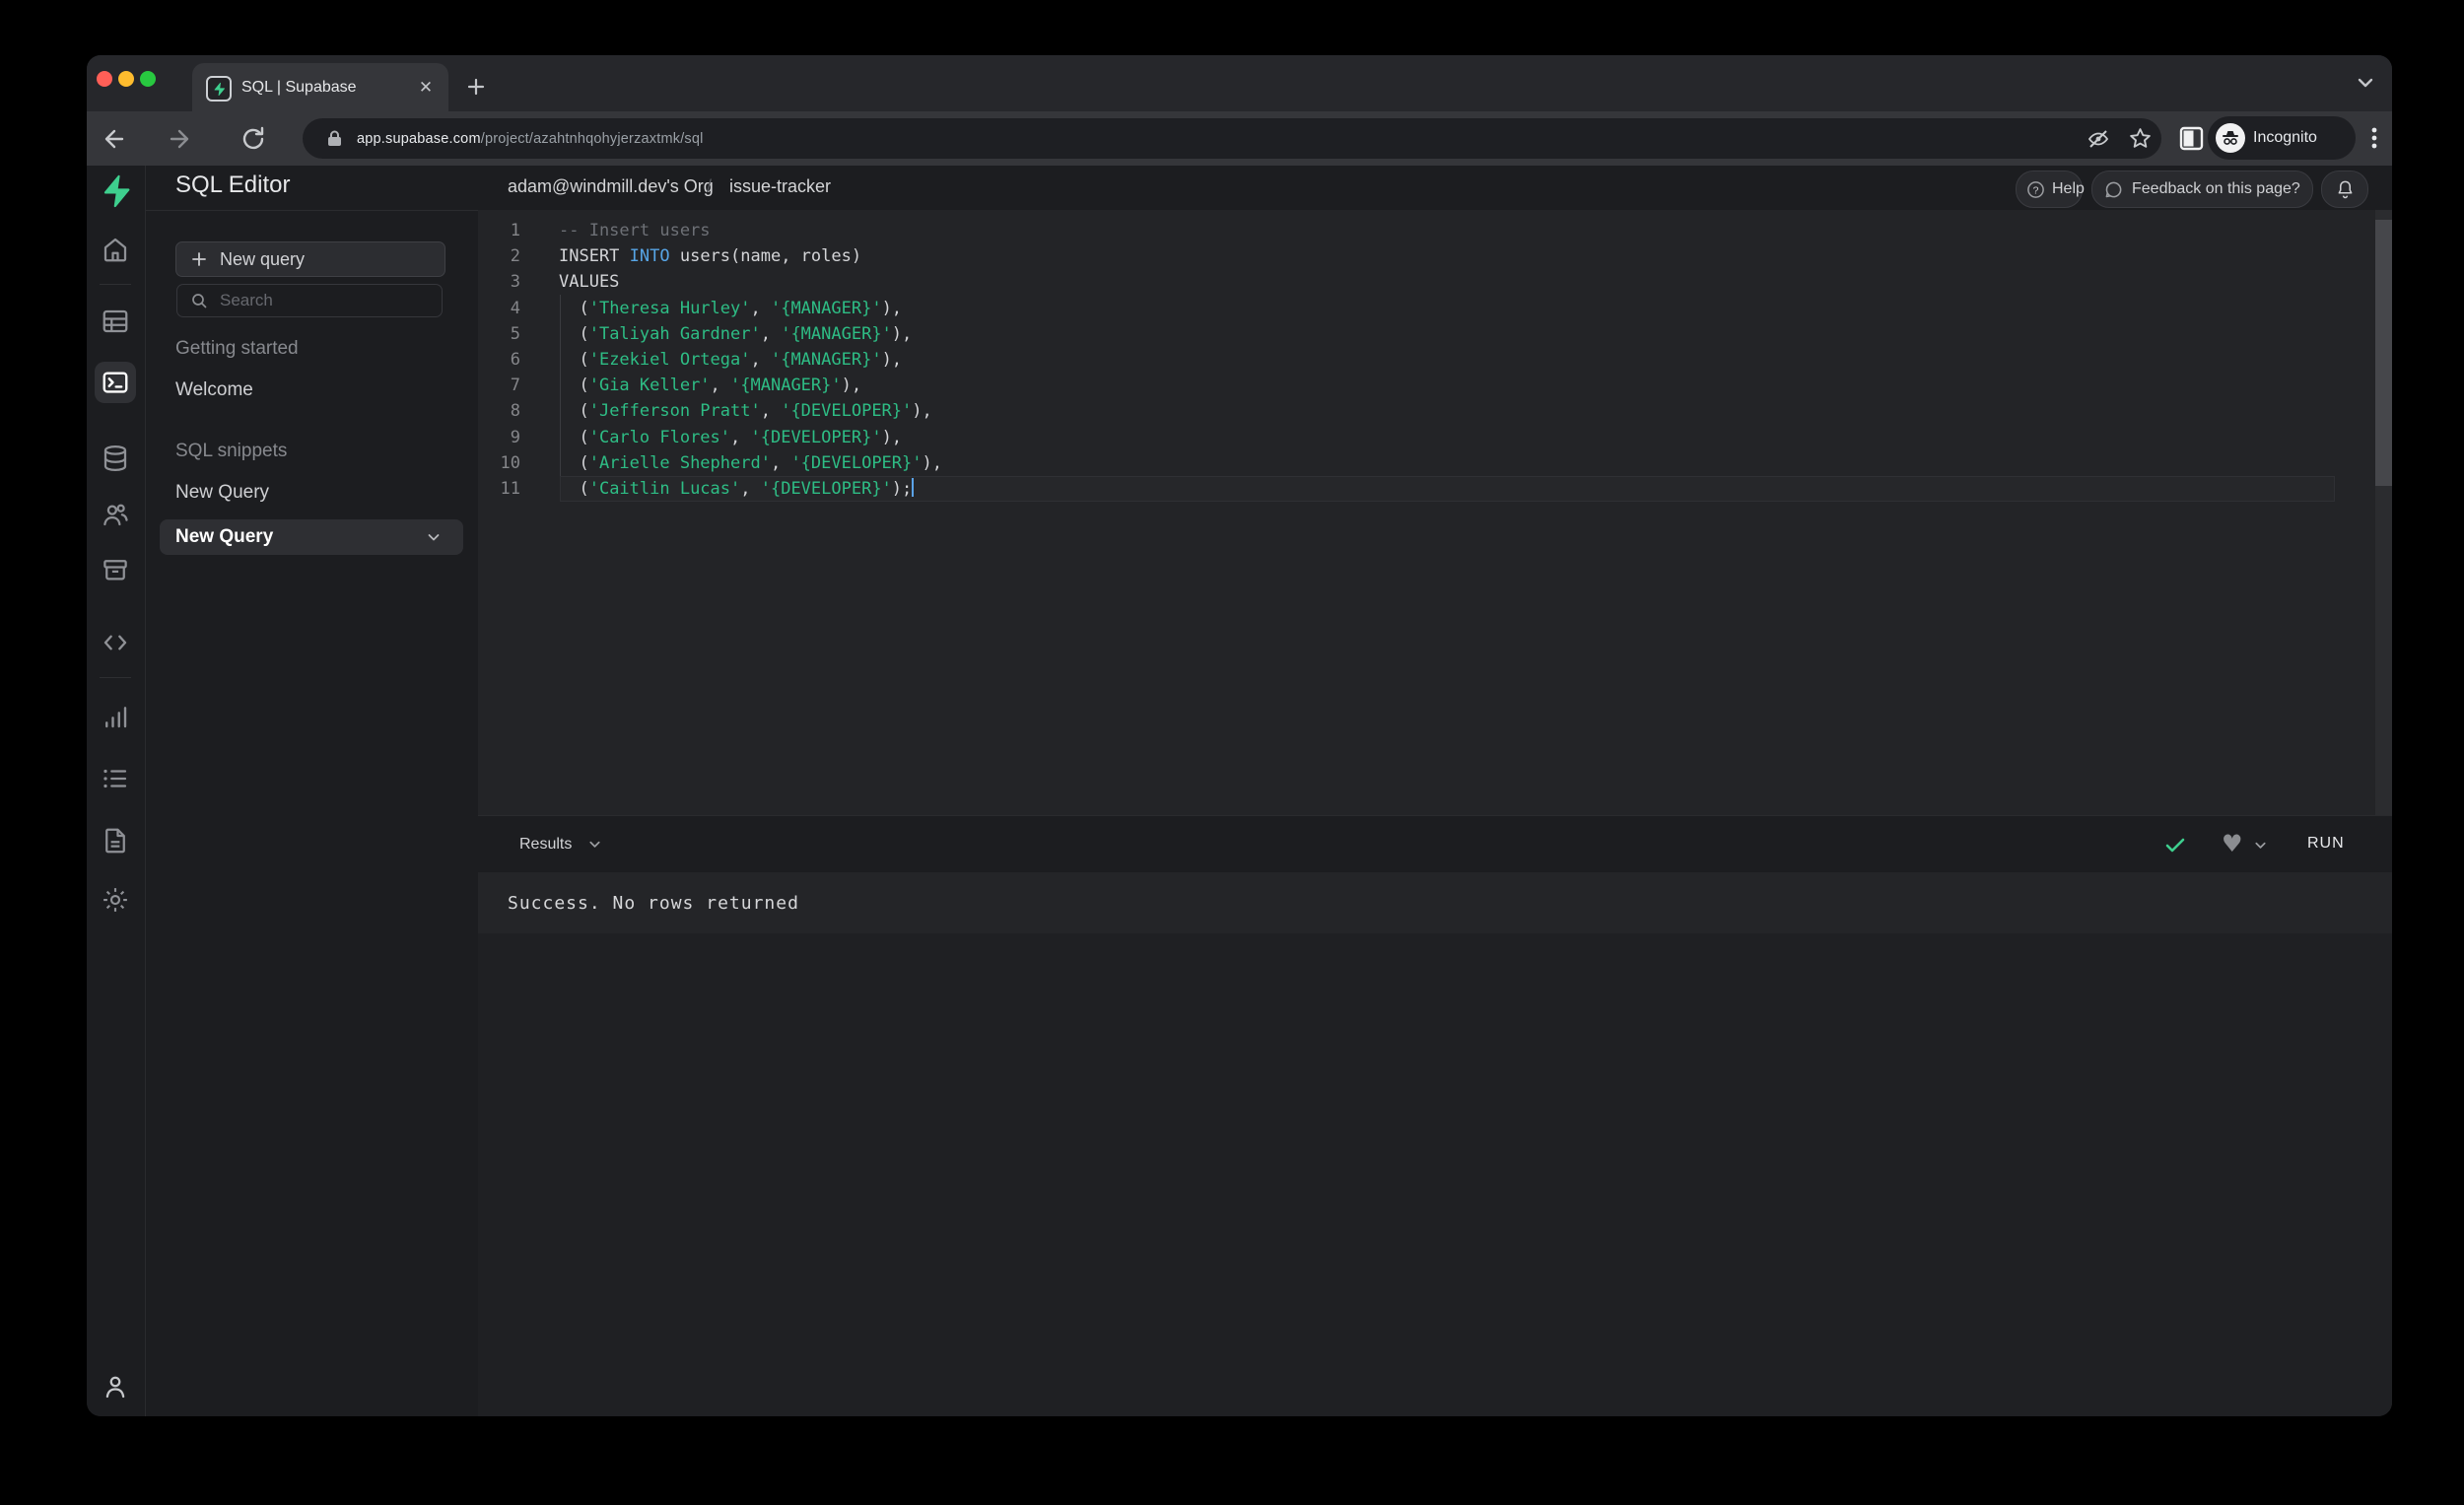 This screenshot has height=1505, width=2464. What do you see at coordinates (2216, 188) in the screenshot?
I see `feedback-button-label: Feedback on this page?` at bounding box center [2216, 188].